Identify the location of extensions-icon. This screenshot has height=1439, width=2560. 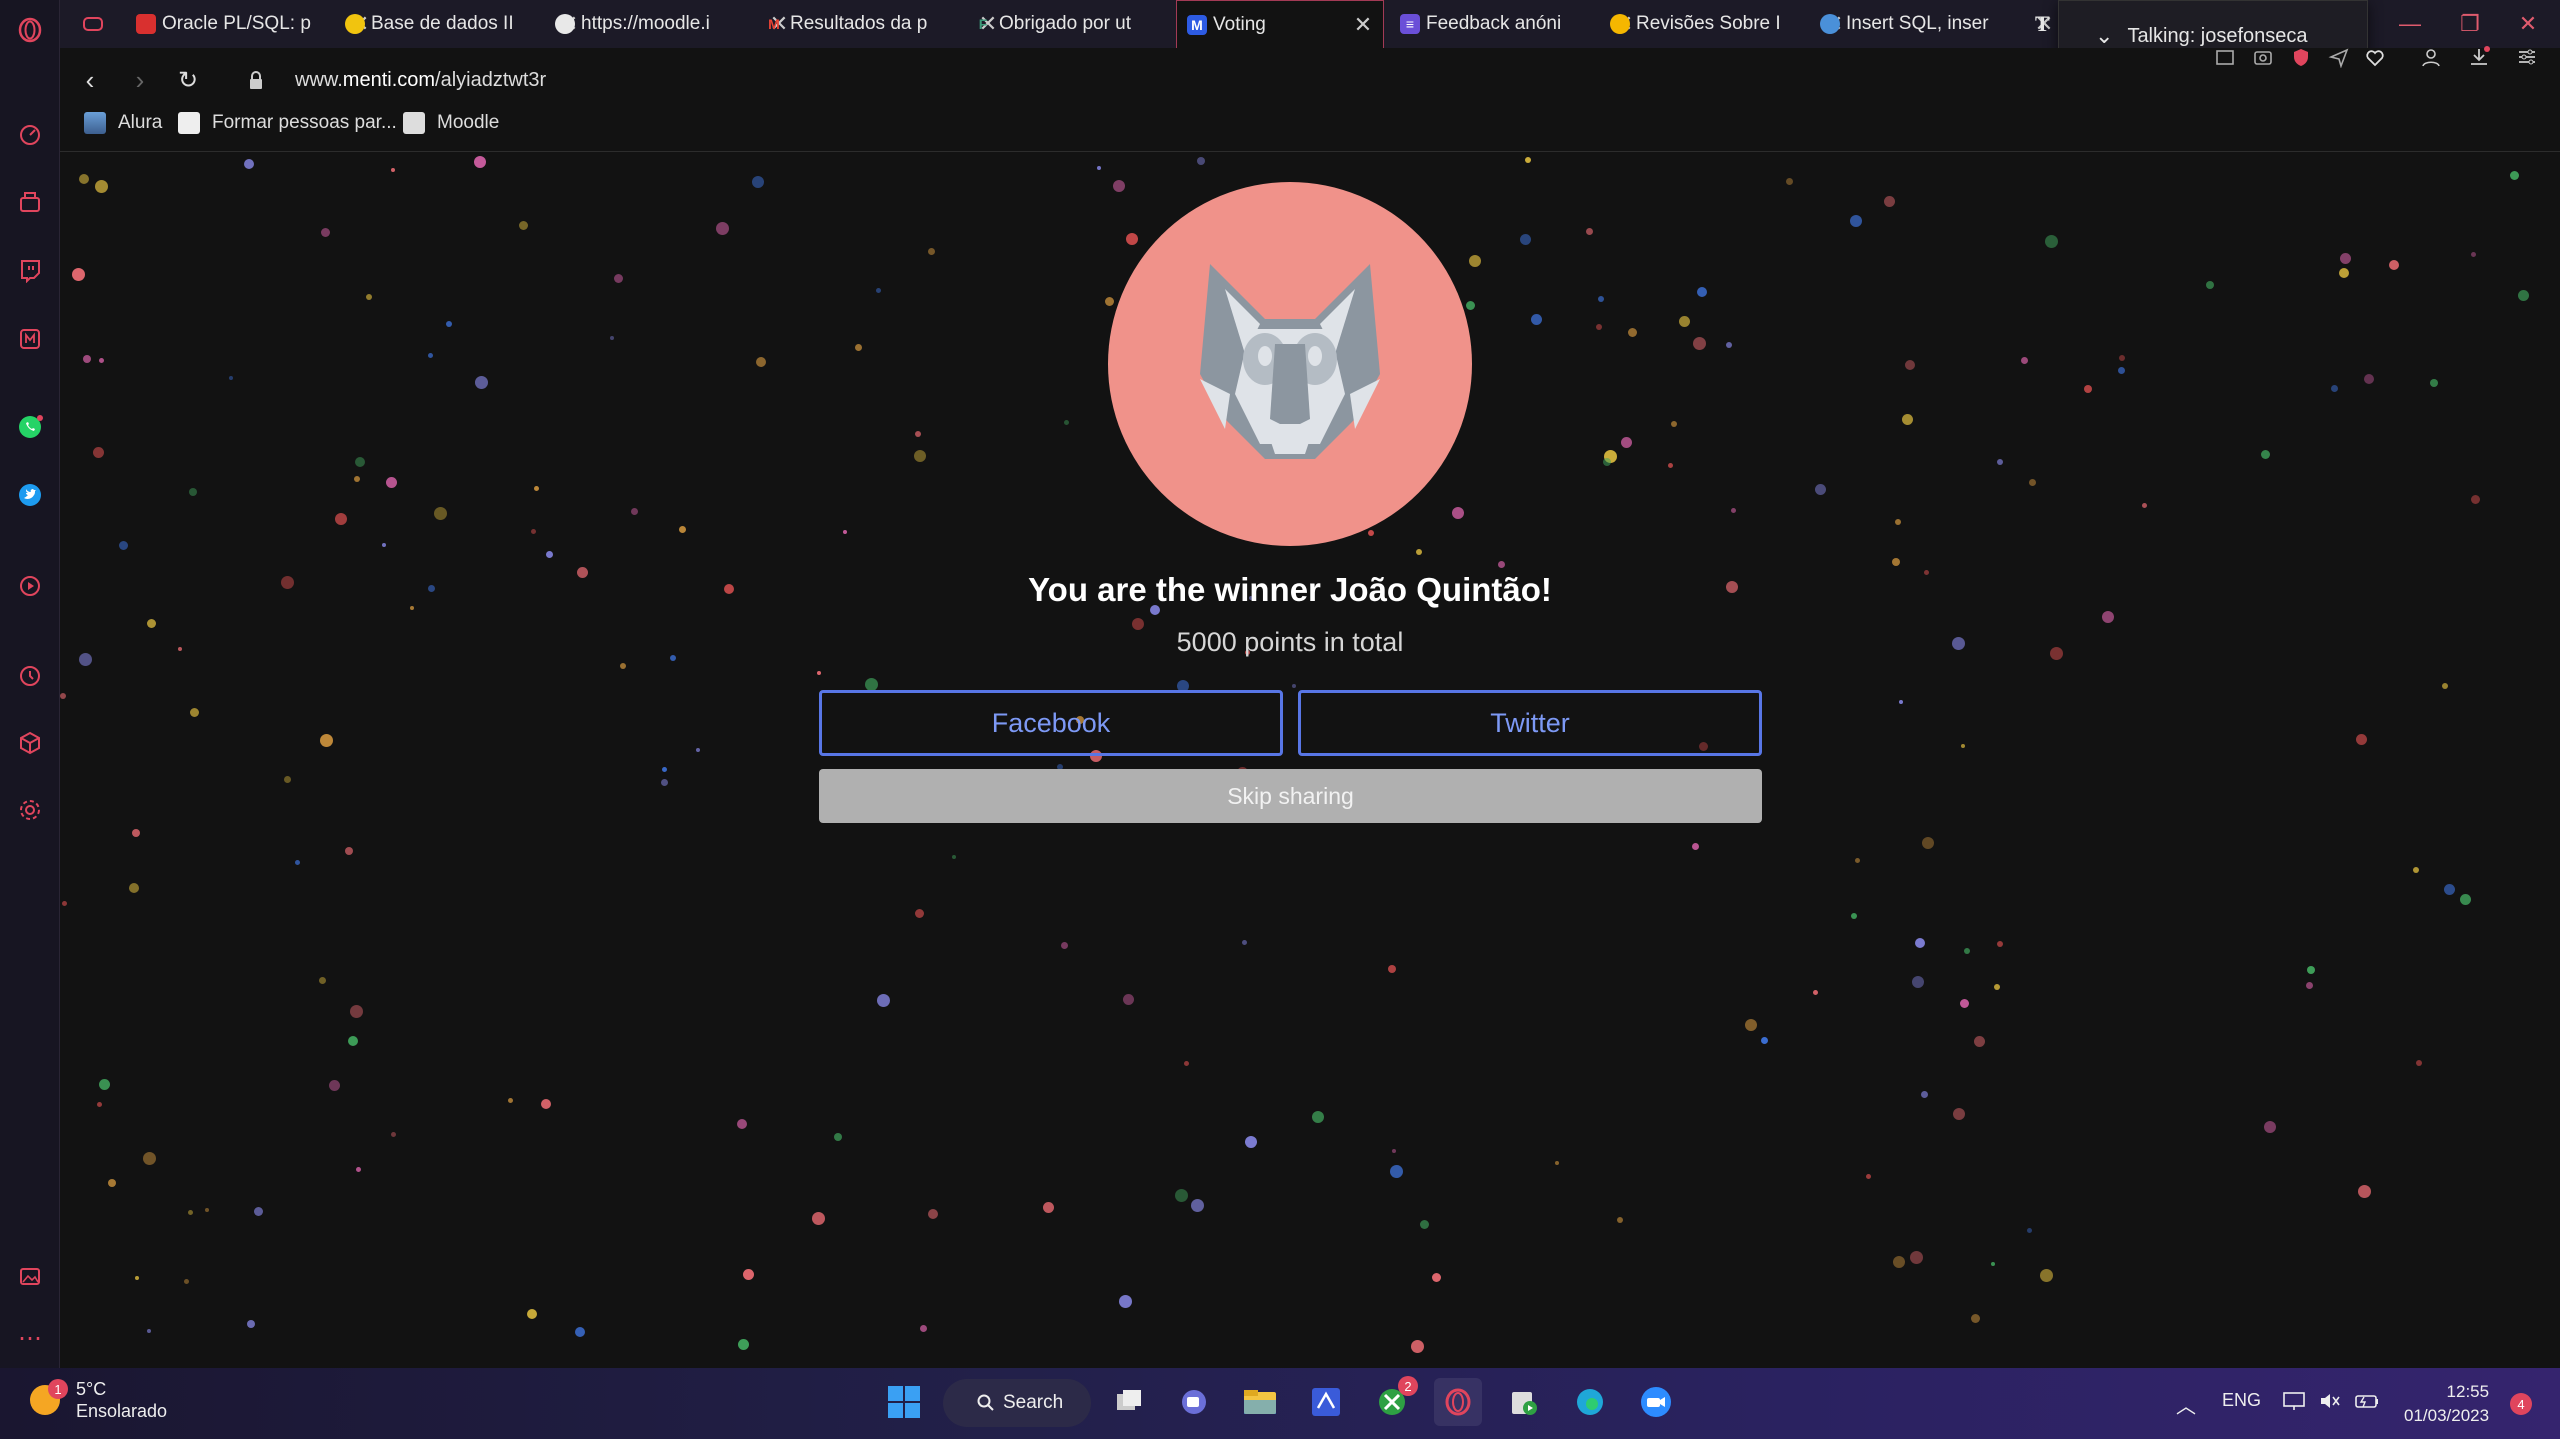
(30, 339).